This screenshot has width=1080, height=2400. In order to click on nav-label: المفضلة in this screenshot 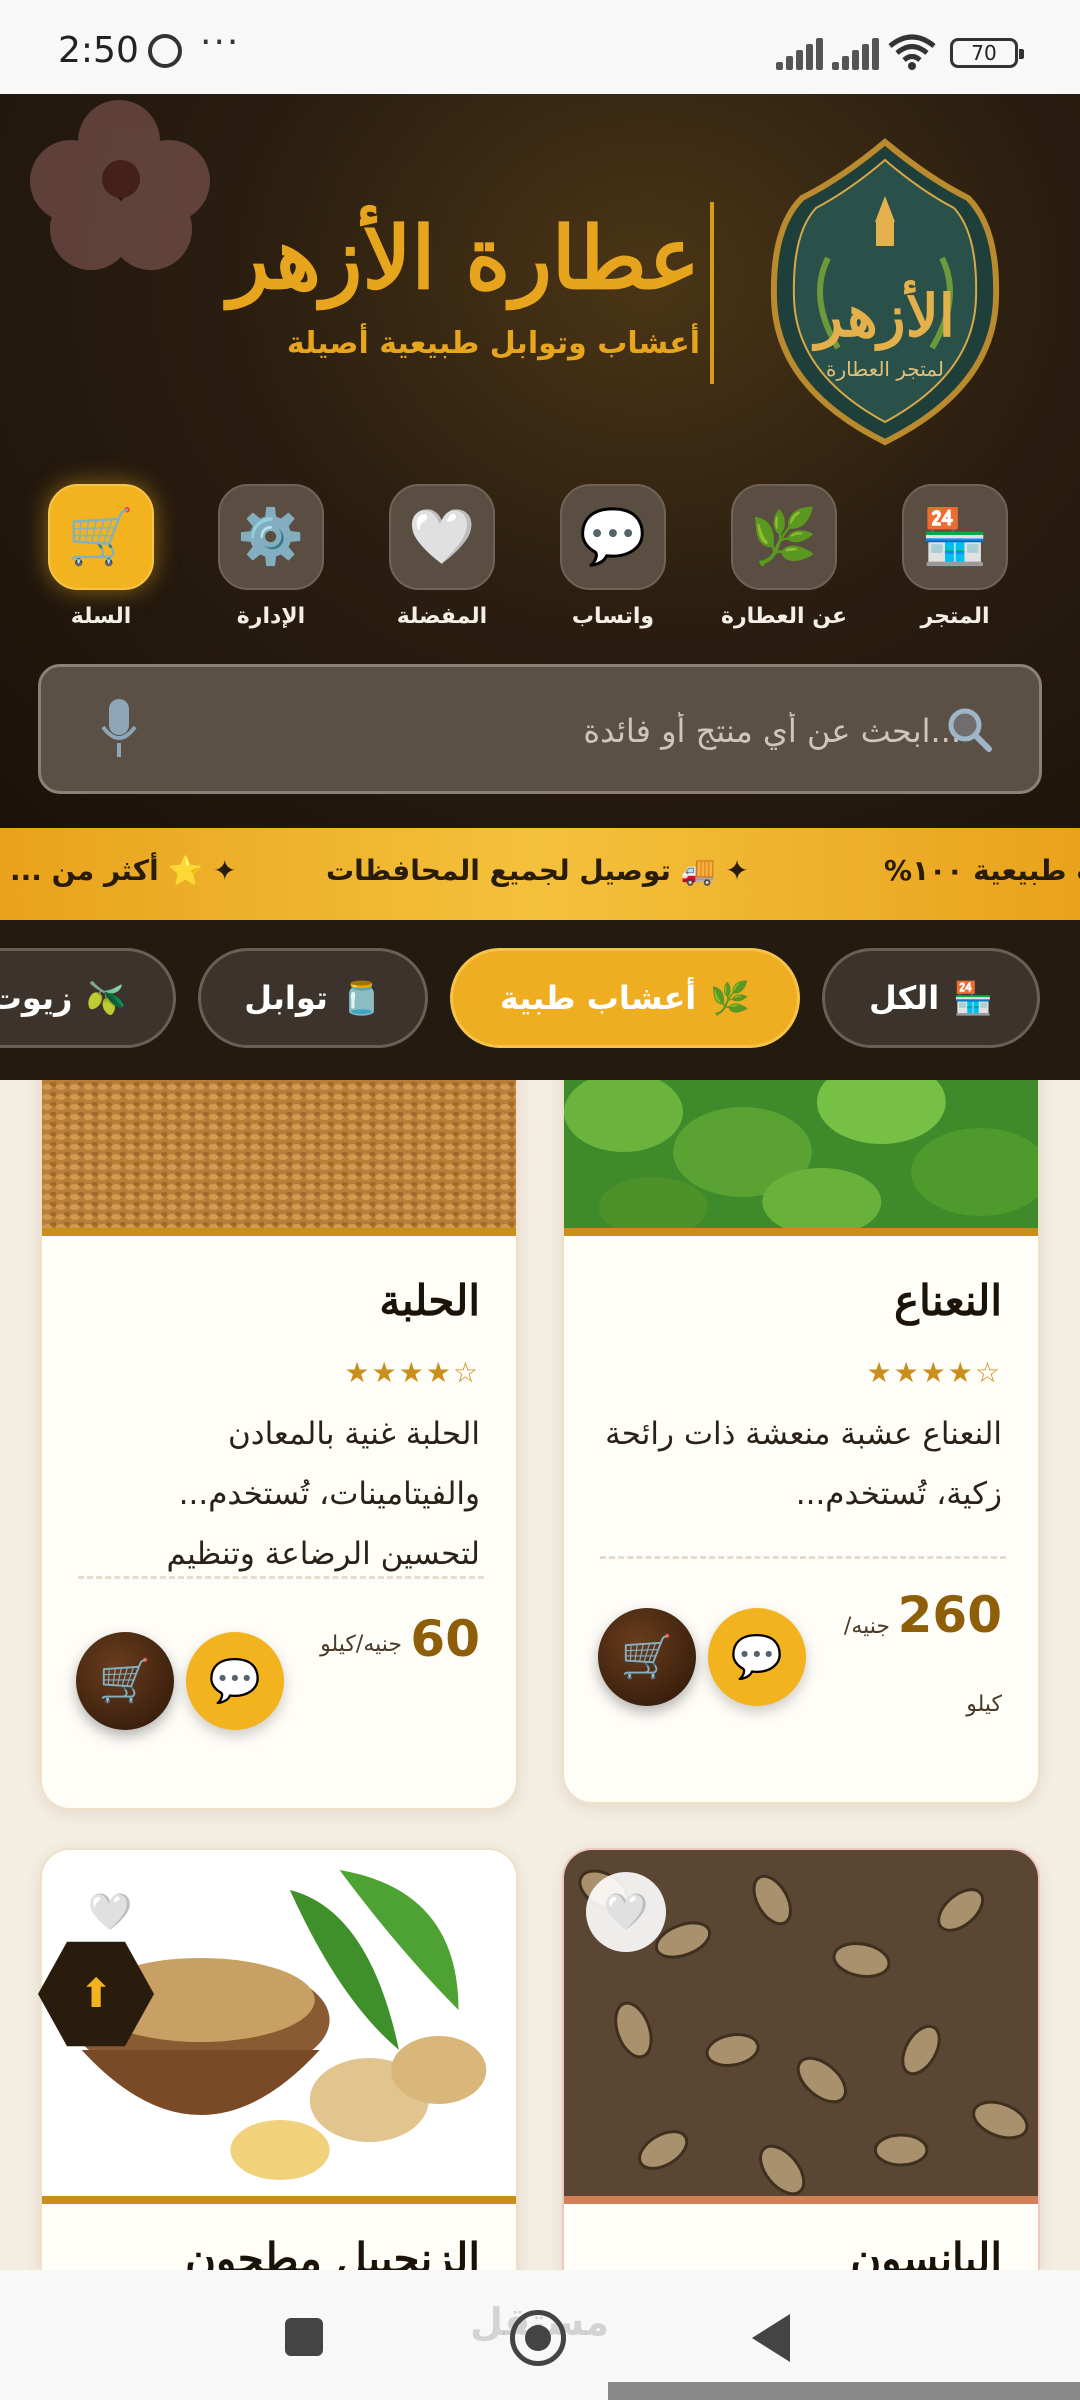, I will do `click(442, 616)`.